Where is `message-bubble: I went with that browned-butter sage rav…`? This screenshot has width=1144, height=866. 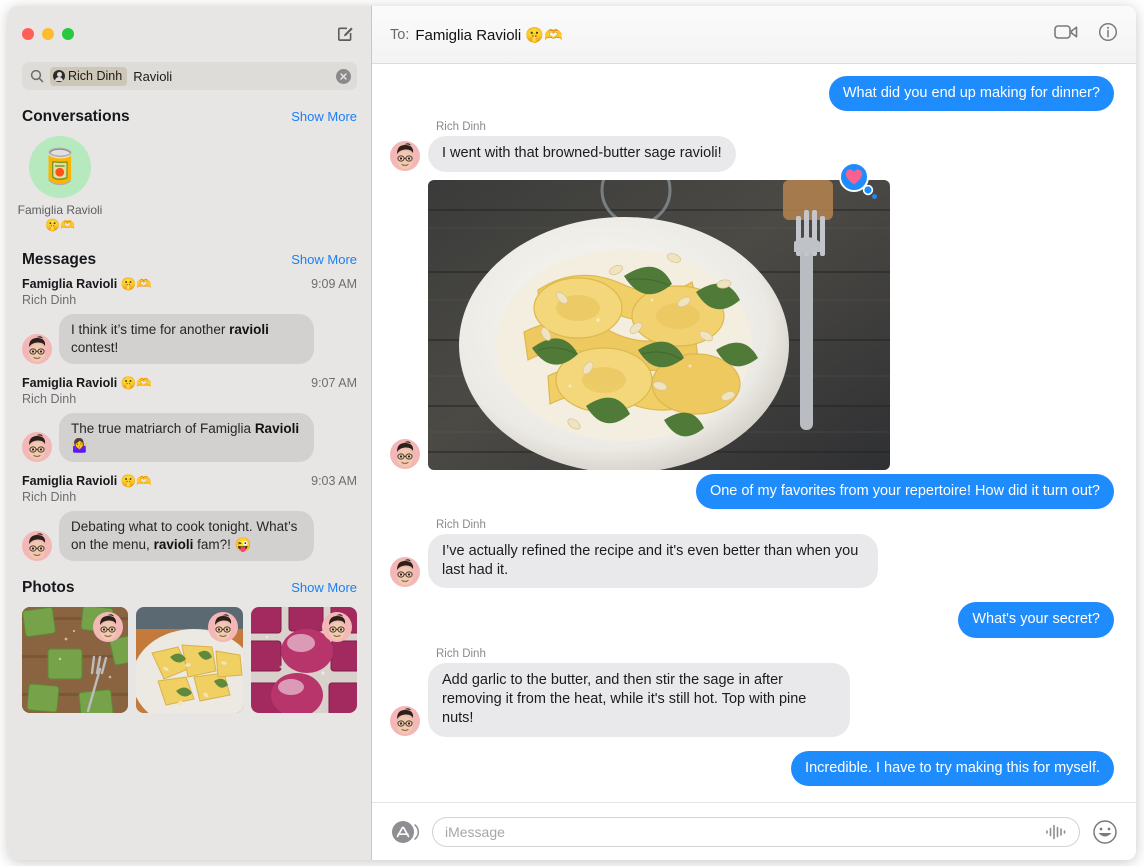
message-bubble: I went with that browned-butter sage rav… is located at coordinates (579, 154).